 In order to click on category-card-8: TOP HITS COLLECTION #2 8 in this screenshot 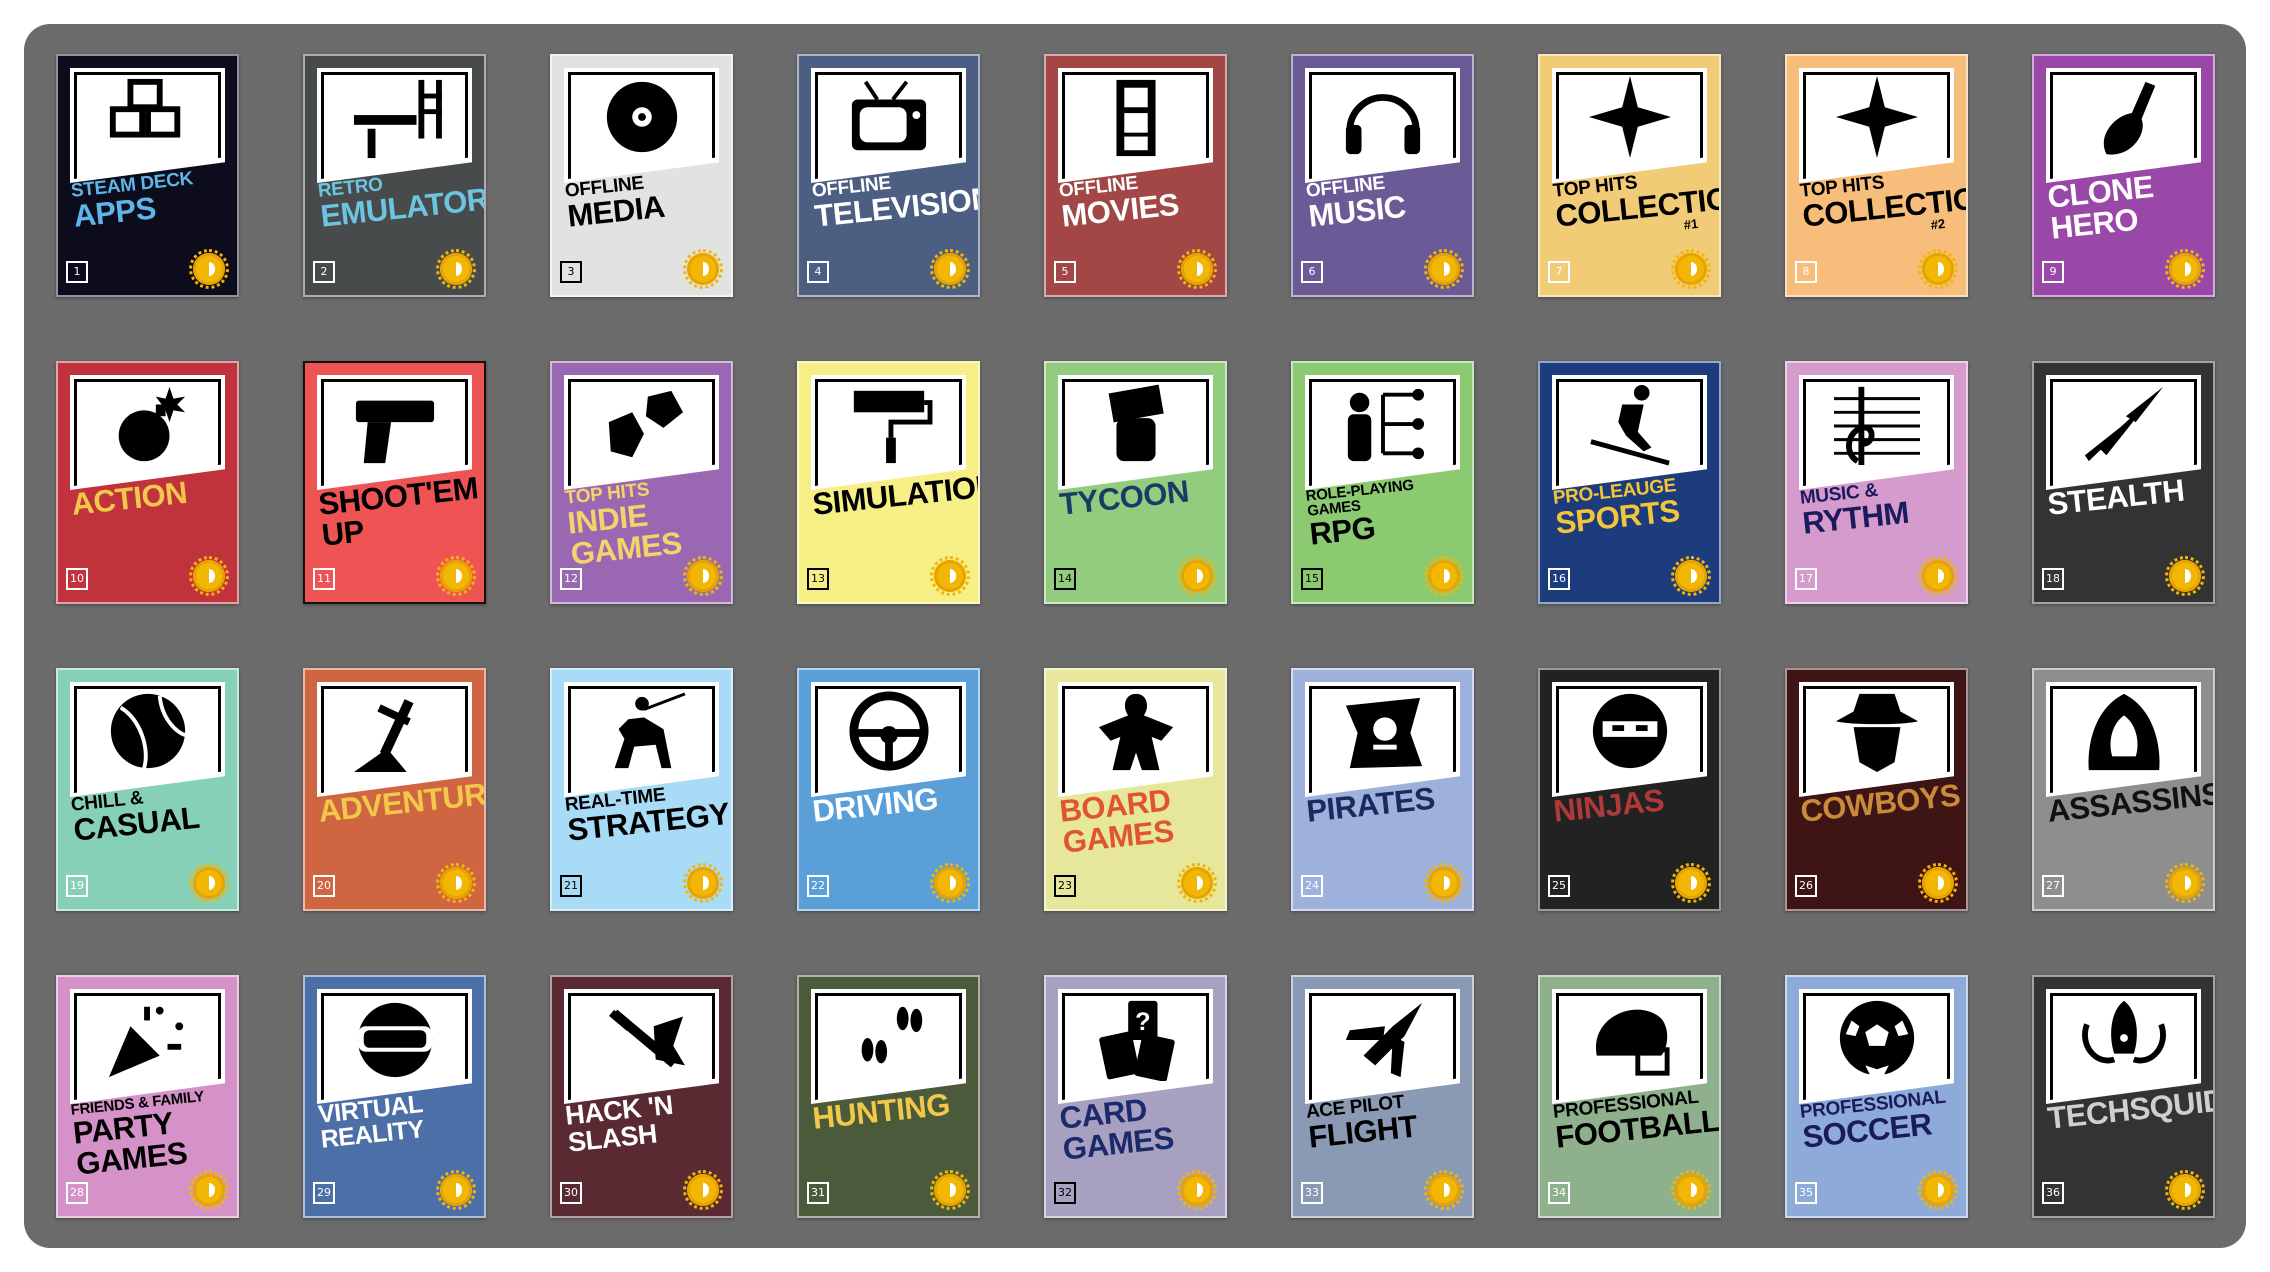, I will do `click(1876, 175)`.